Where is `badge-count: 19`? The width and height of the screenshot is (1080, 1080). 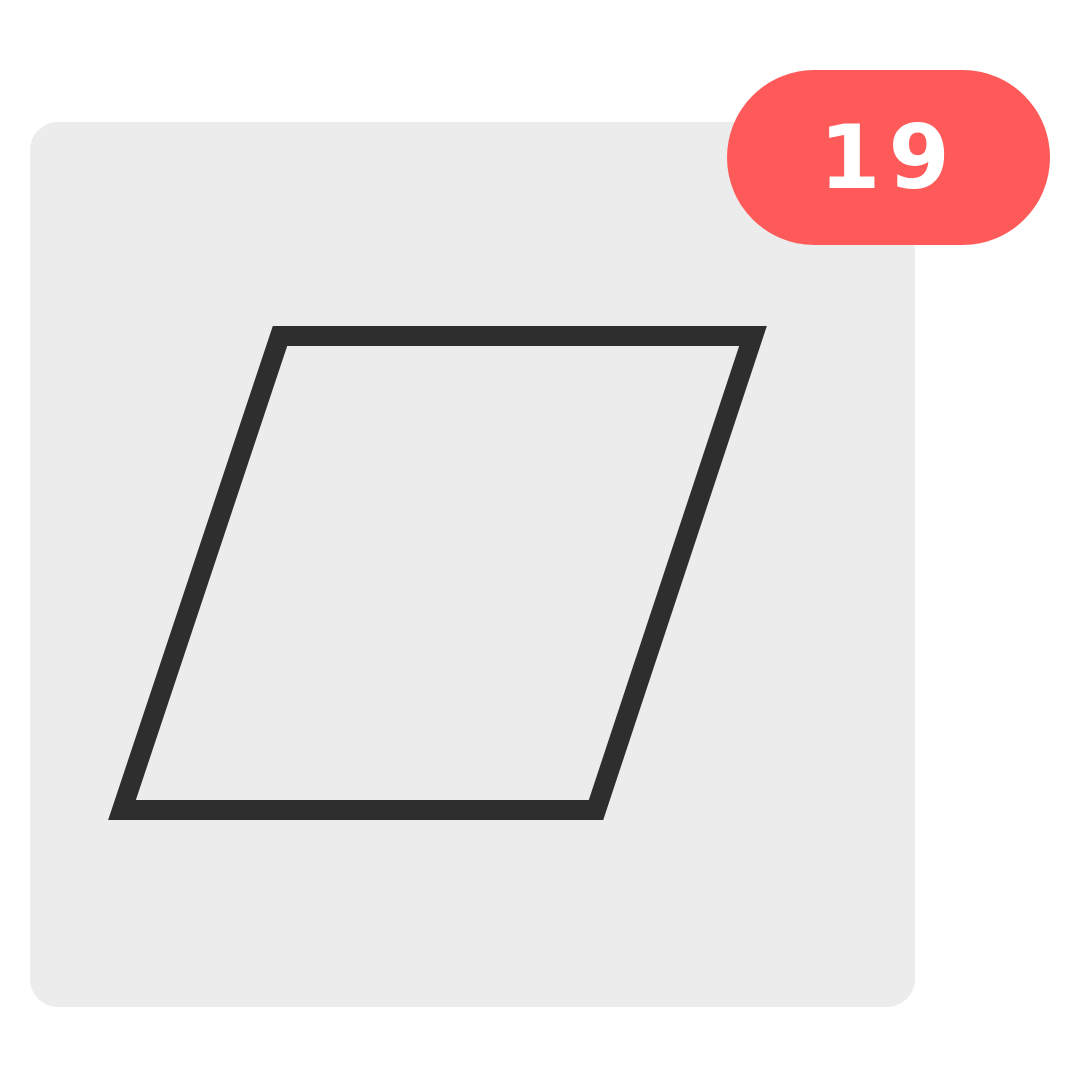 badge-count: 19 is located at coordinates (888, 157).